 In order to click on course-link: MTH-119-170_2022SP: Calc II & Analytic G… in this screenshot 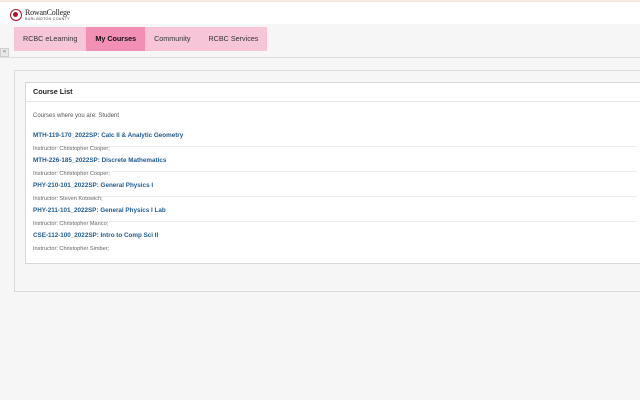, I will do `click(108, 136)`.